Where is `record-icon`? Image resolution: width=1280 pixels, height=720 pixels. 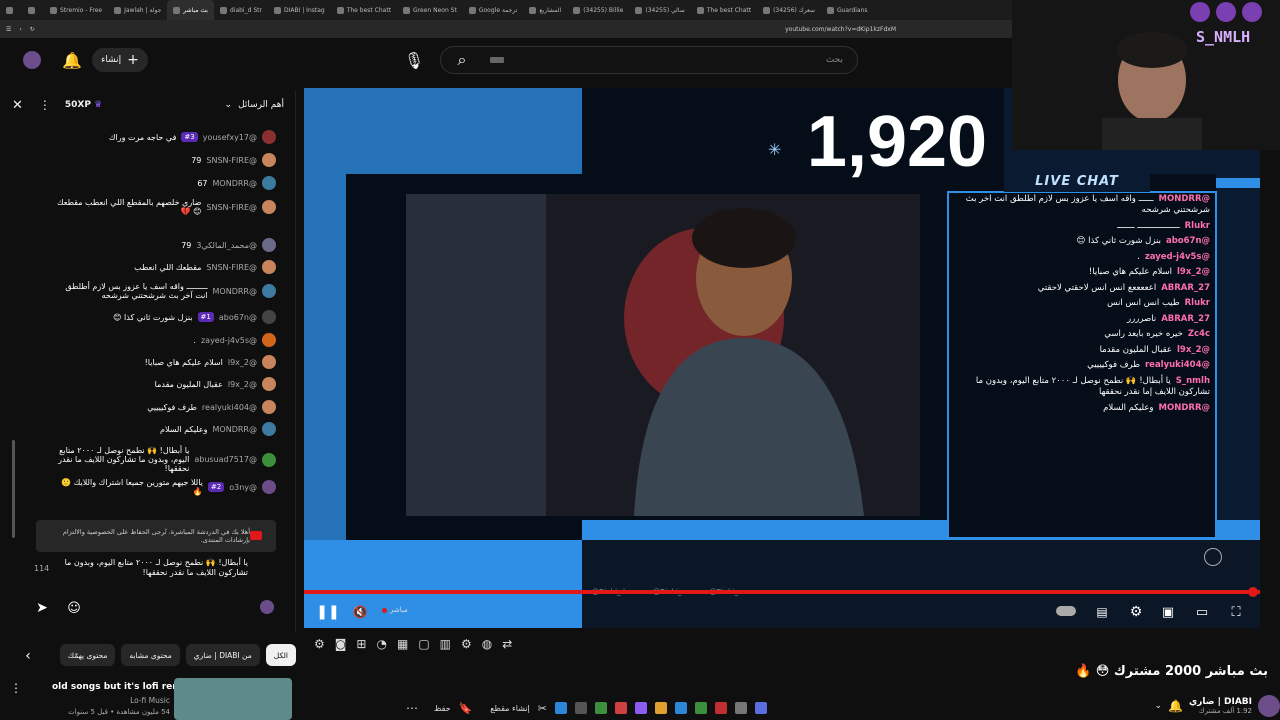
record-icon is located at coordinates (721, 708).